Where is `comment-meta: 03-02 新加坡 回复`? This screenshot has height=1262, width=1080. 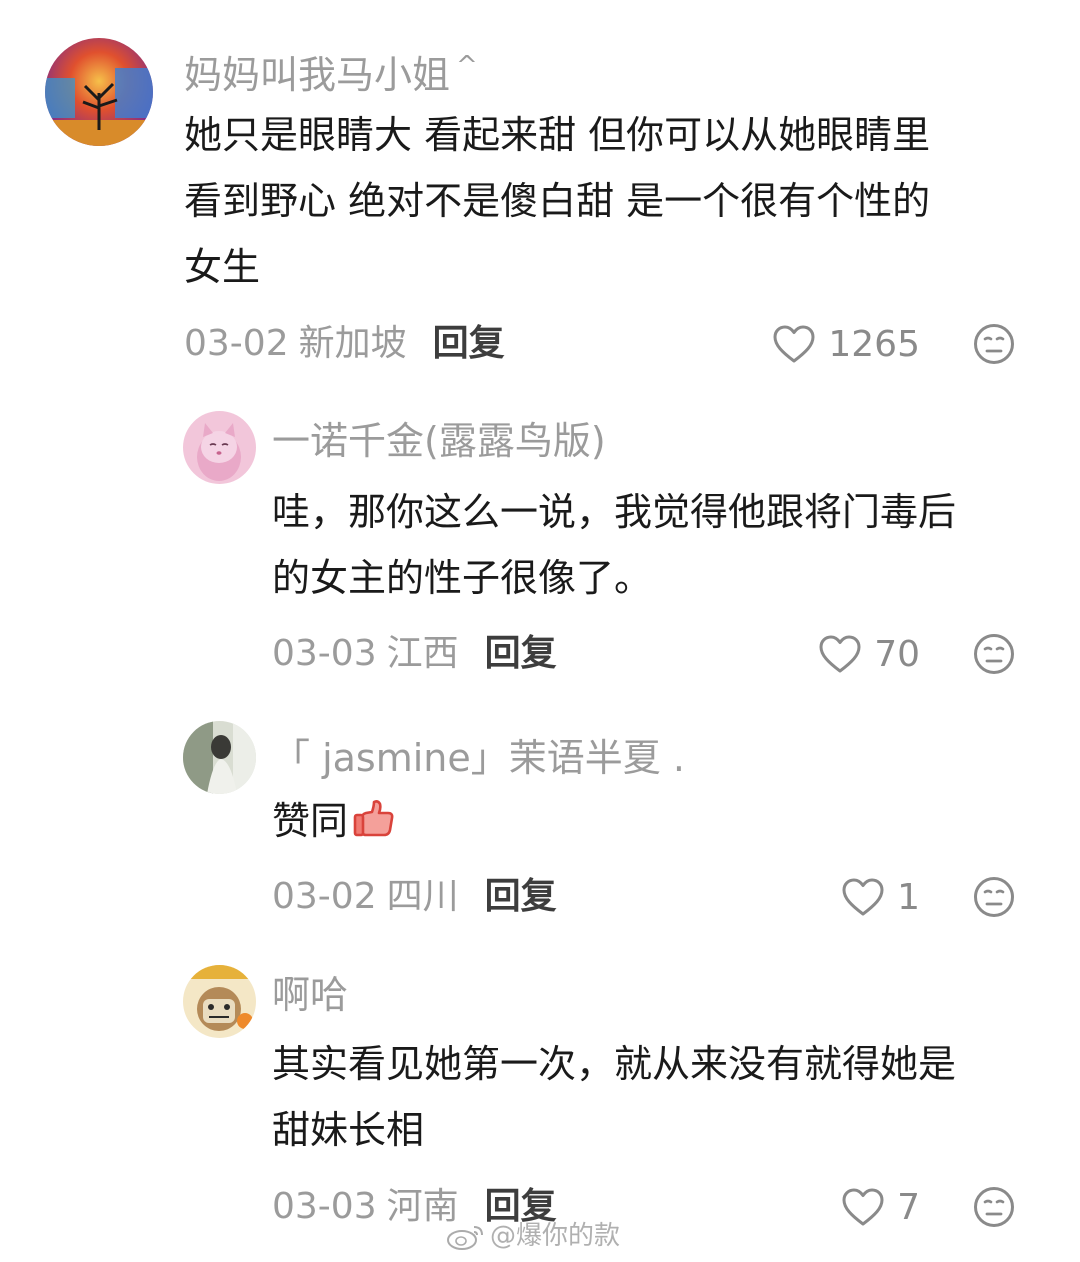
comment-meta: 03-02 新加坡 回复 is located at coordinates (344, 344).